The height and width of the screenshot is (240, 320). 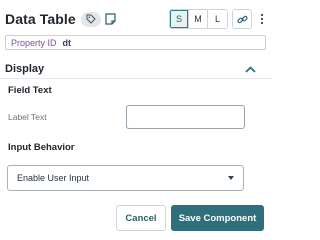 I want to click on input-behavior-select: Enable User Input, so click(x=125, y=178).